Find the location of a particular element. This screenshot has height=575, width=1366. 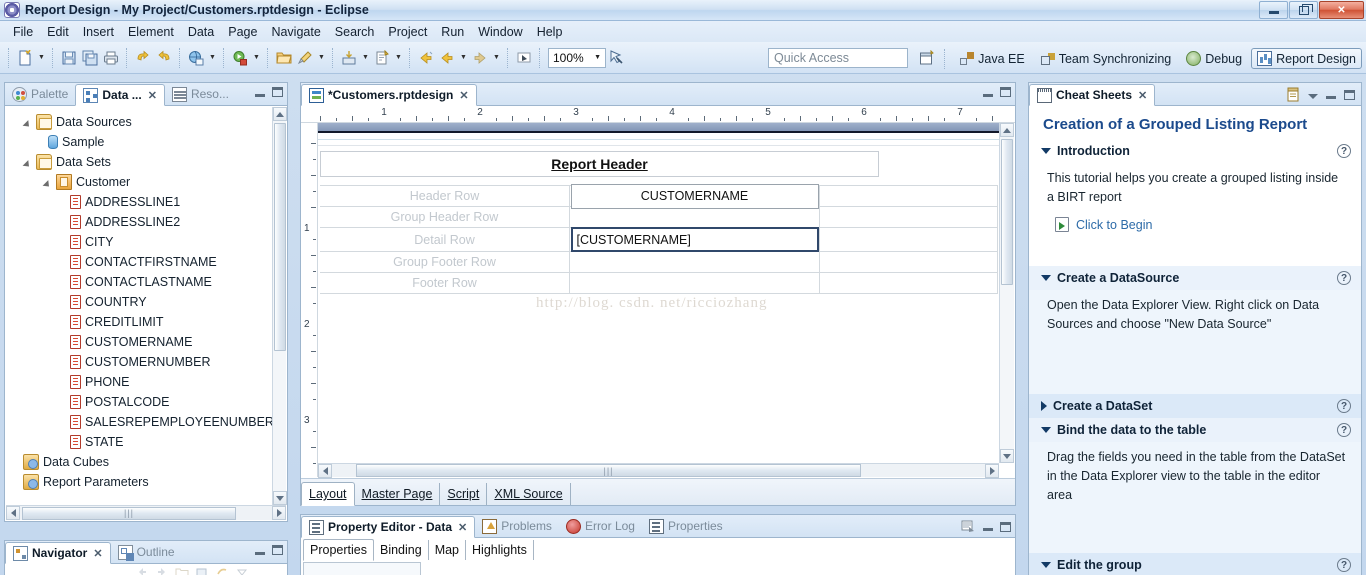

table-row-detail: Detail Row [CUSTOMERNAME] is located at coordinates (659, 239).